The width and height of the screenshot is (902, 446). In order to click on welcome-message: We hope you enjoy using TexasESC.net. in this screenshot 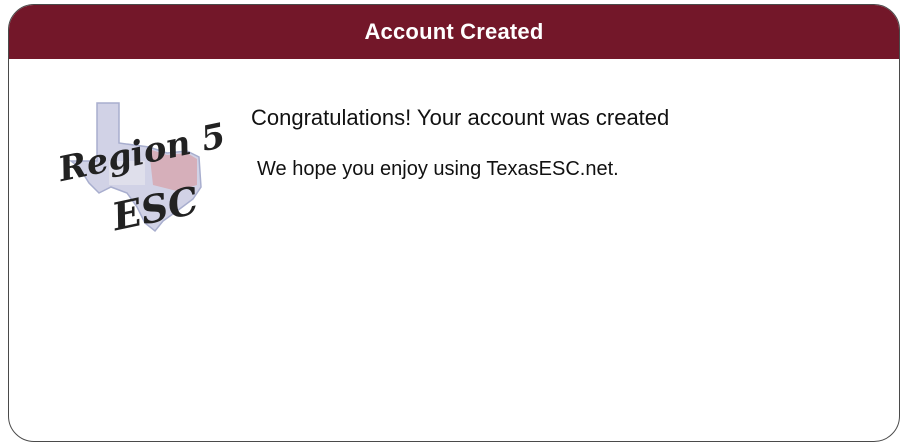, I will do `click(438, 169)`.